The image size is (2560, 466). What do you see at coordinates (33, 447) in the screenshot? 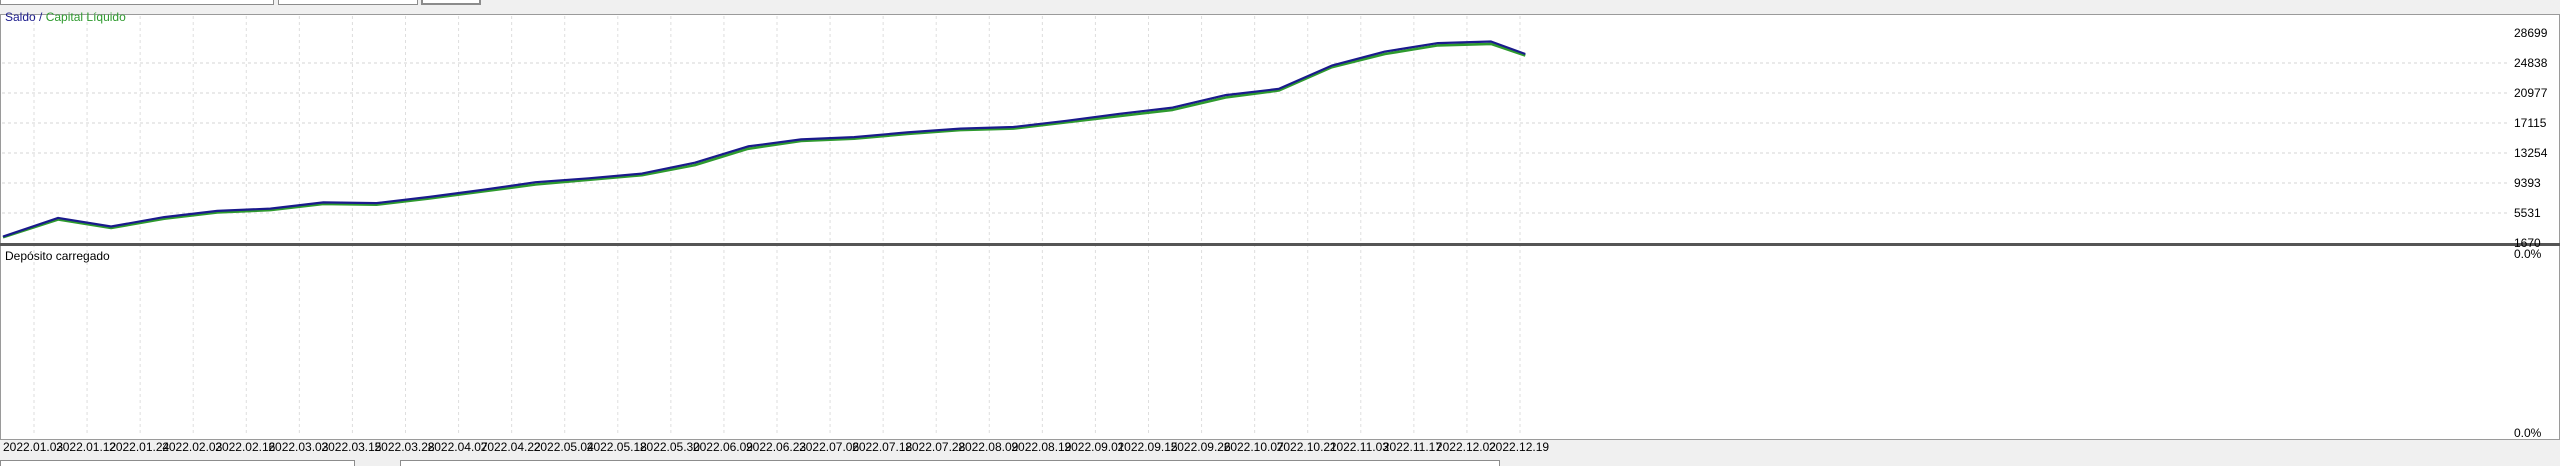
I see `x-tick-label: 2022.01.03` at bounding box center [33, 447].